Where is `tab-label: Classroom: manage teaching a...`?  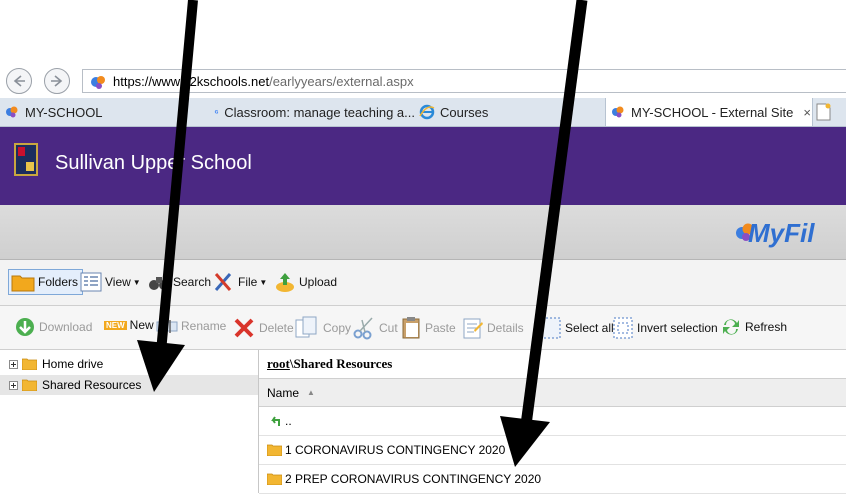 tab-label: Classroom: manage teaching a... is located at coordinates (319, 112).